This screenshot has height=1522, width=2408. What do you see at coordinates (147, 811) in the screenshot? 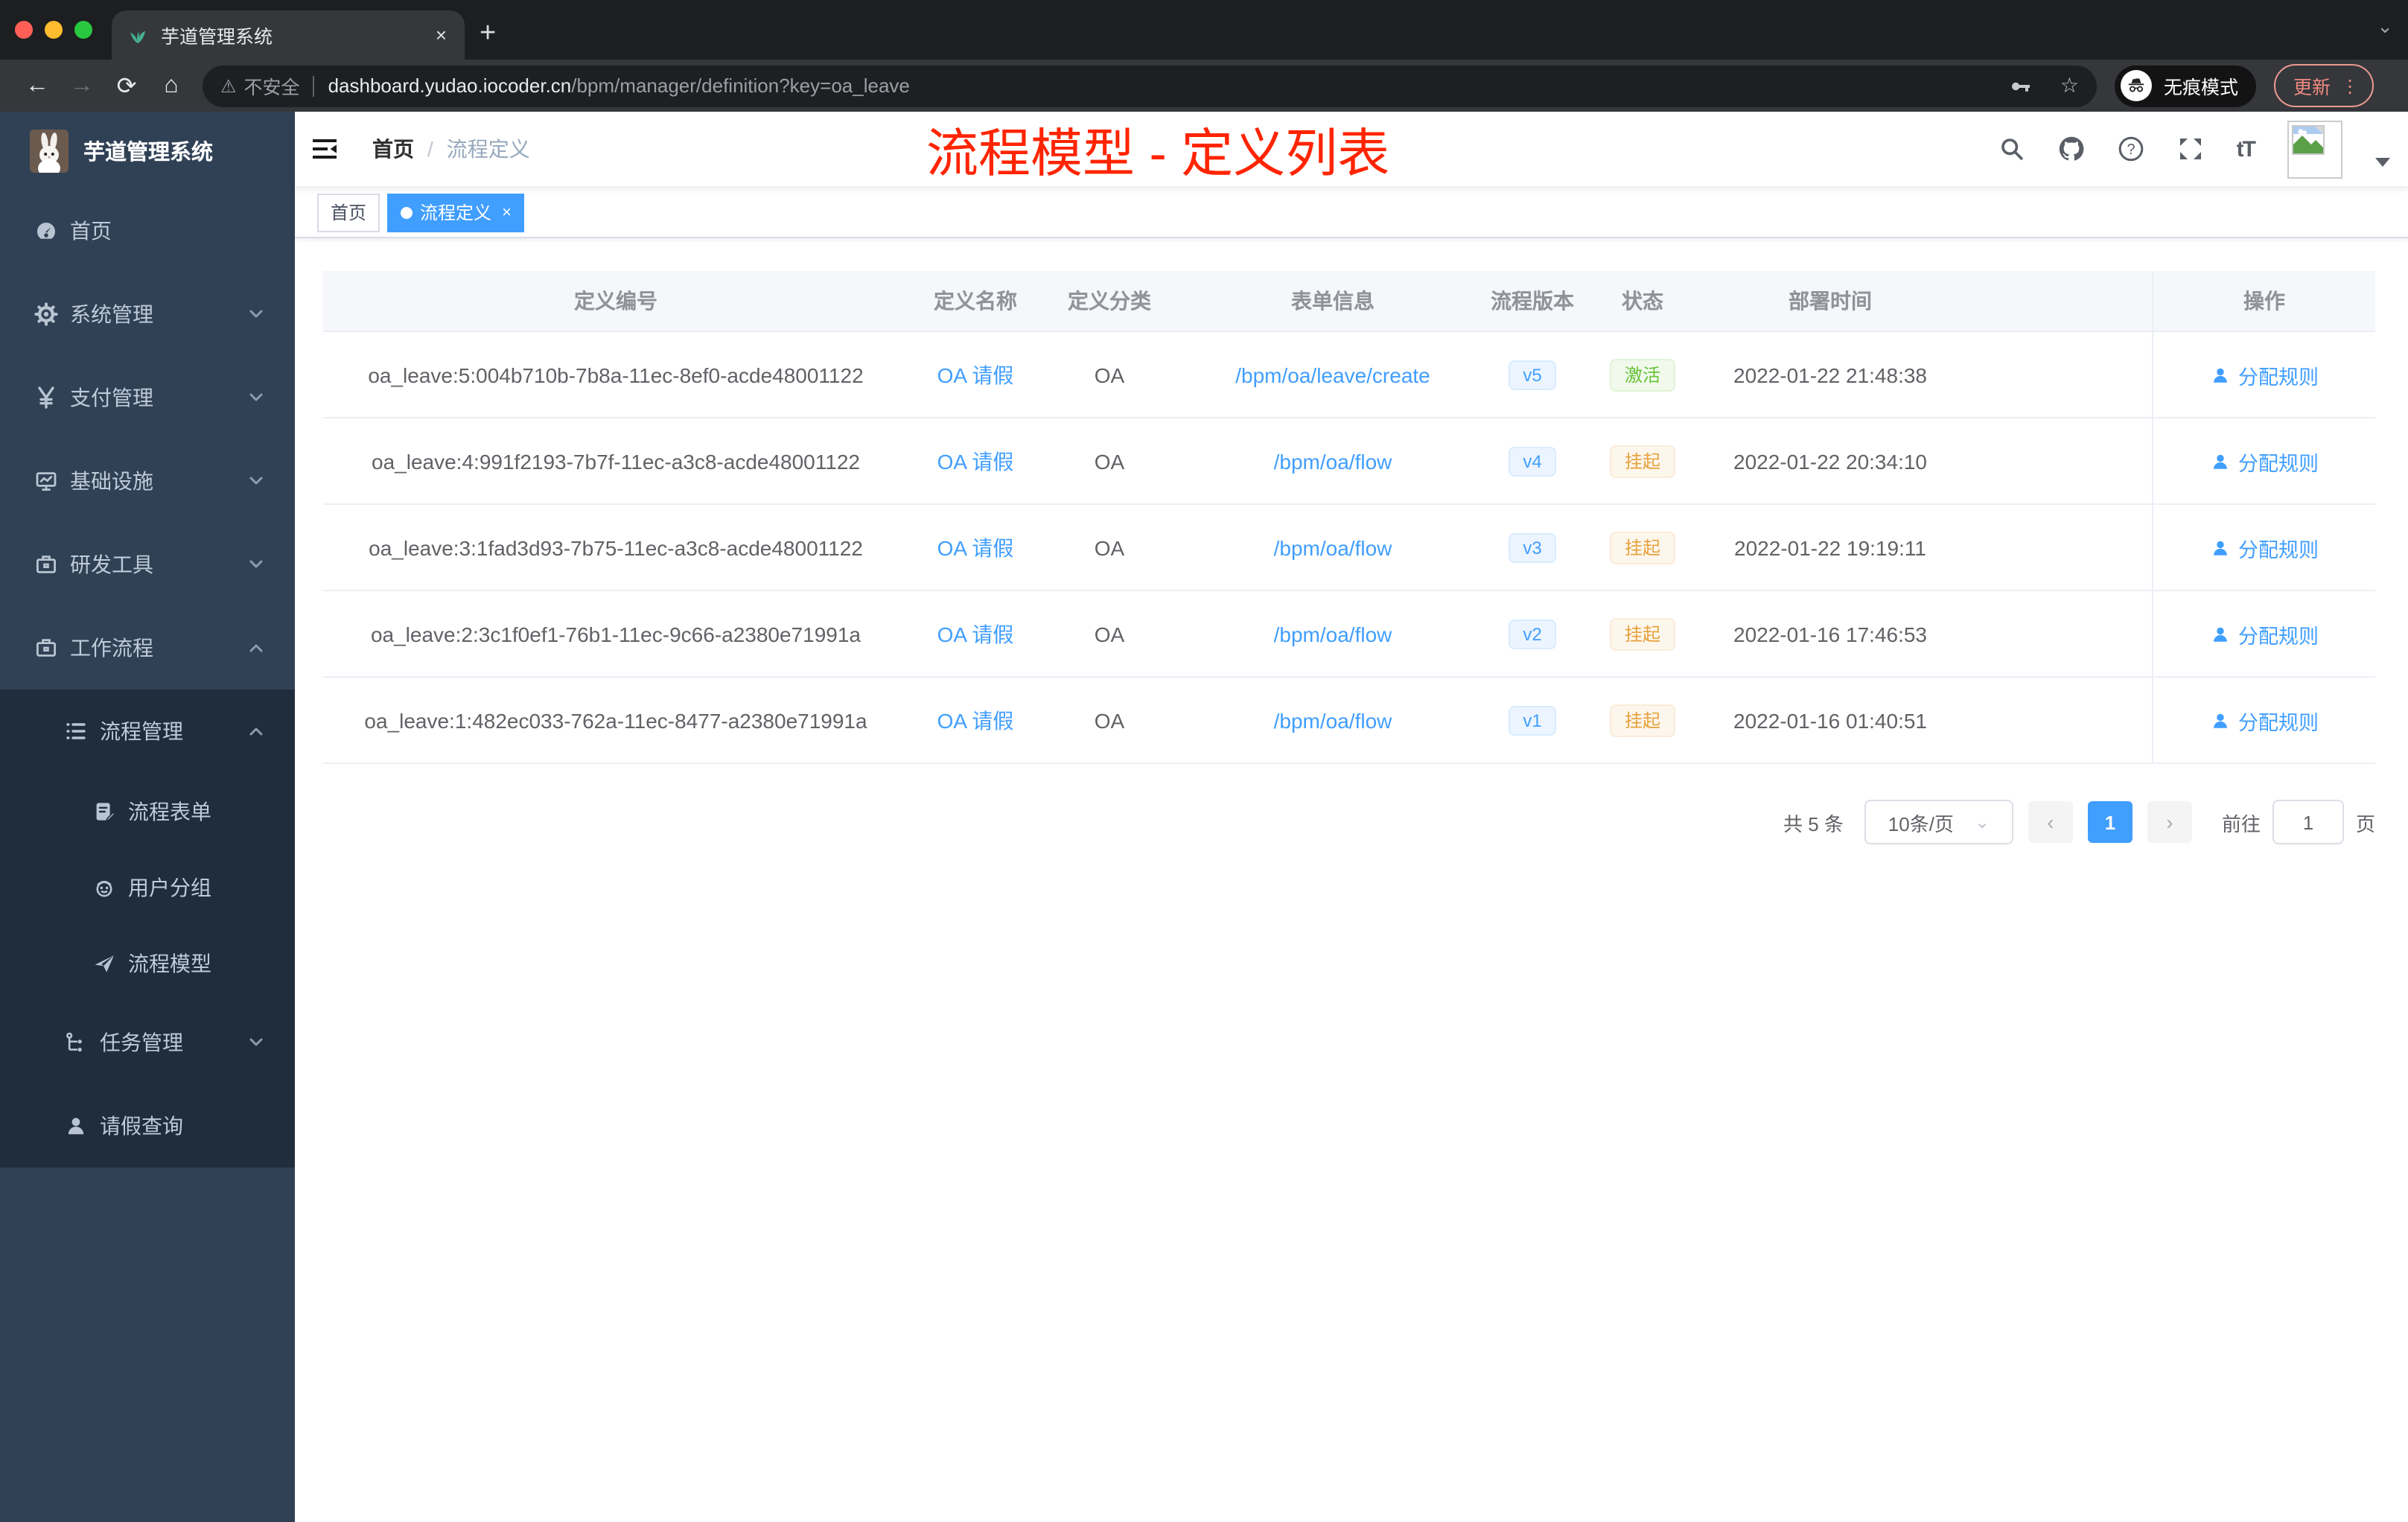
I see `sidebar-menu-item: 流程表单` at bounding box center [147, 811].